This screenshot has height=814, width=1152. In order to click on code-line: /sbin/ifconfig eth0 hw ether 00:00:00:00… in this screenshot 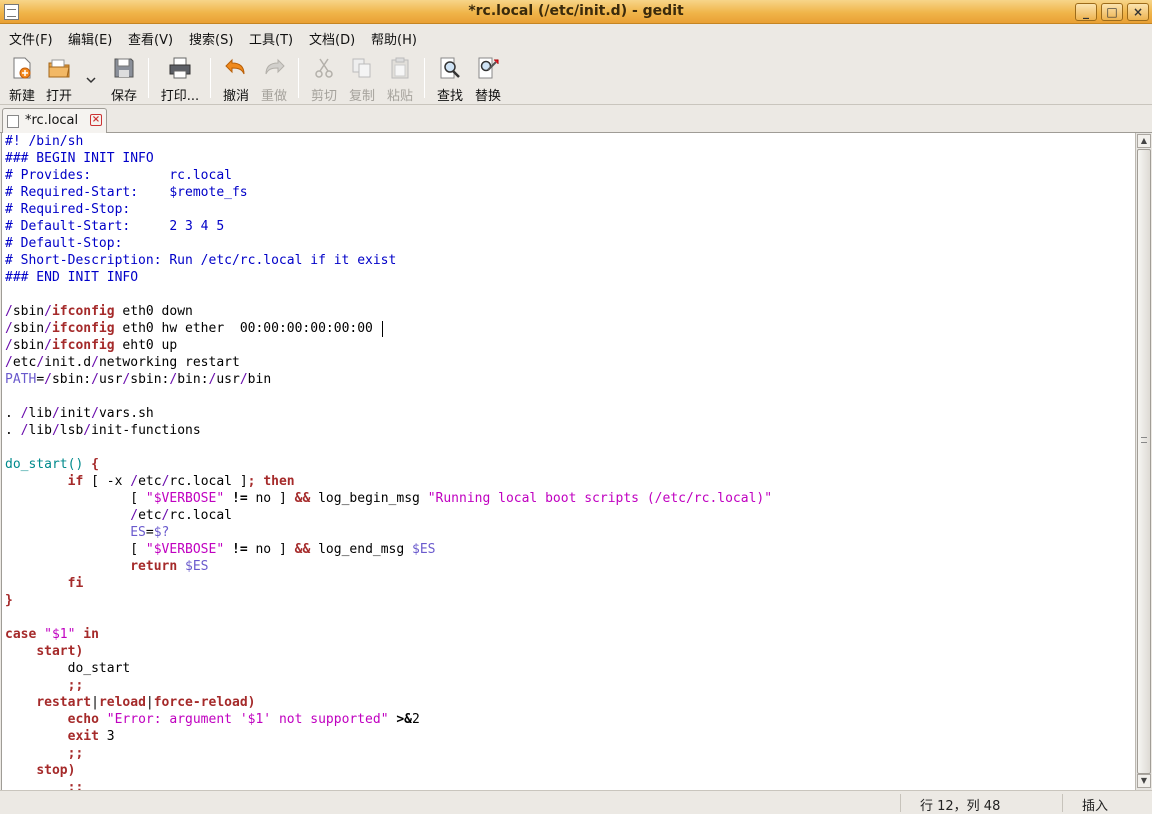, I will do `click(388, 328)`.